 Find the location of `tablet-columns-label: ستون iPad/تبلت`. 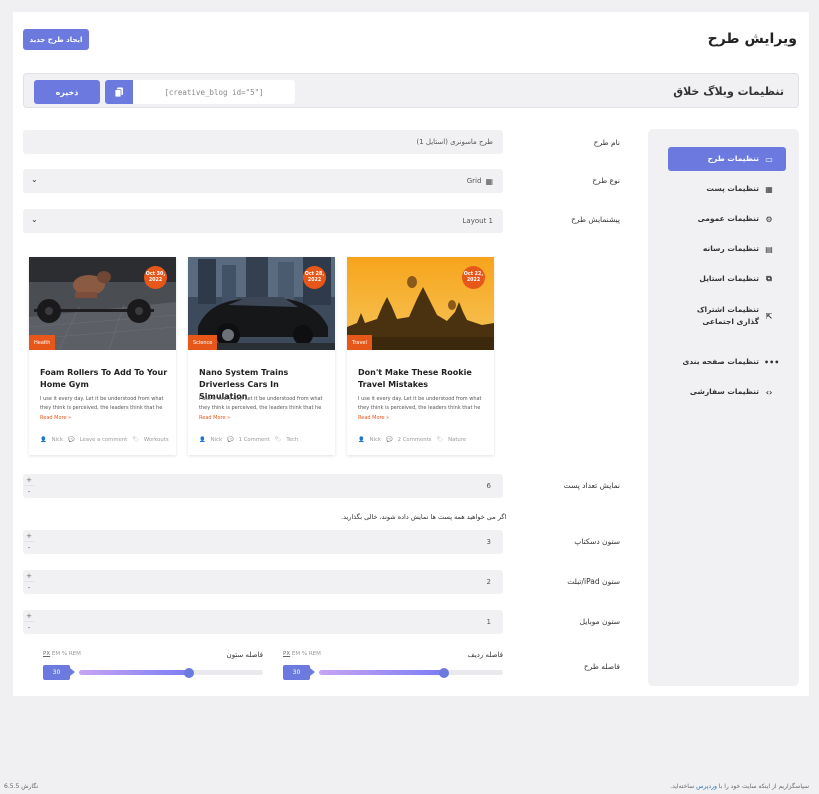

tablet-columns-label: ستون iPad/تبلت is located at coordinates (593, 581).